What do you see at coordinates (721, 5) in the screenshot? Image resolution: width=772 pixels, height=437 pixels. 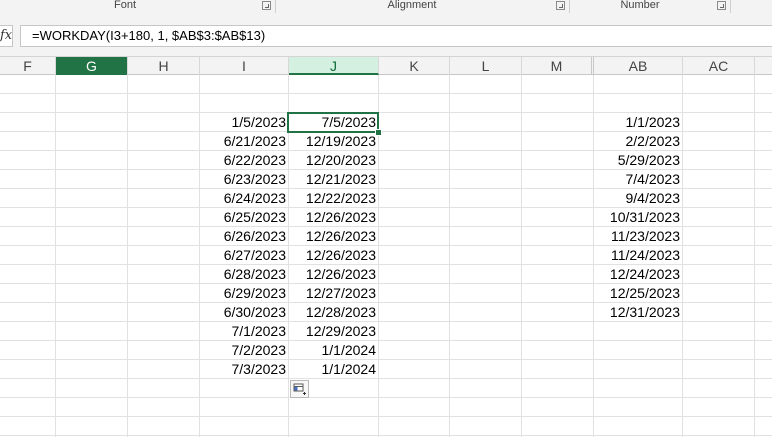 I see `number-dialog-launcher-icon` at bounding box center [721, 5].